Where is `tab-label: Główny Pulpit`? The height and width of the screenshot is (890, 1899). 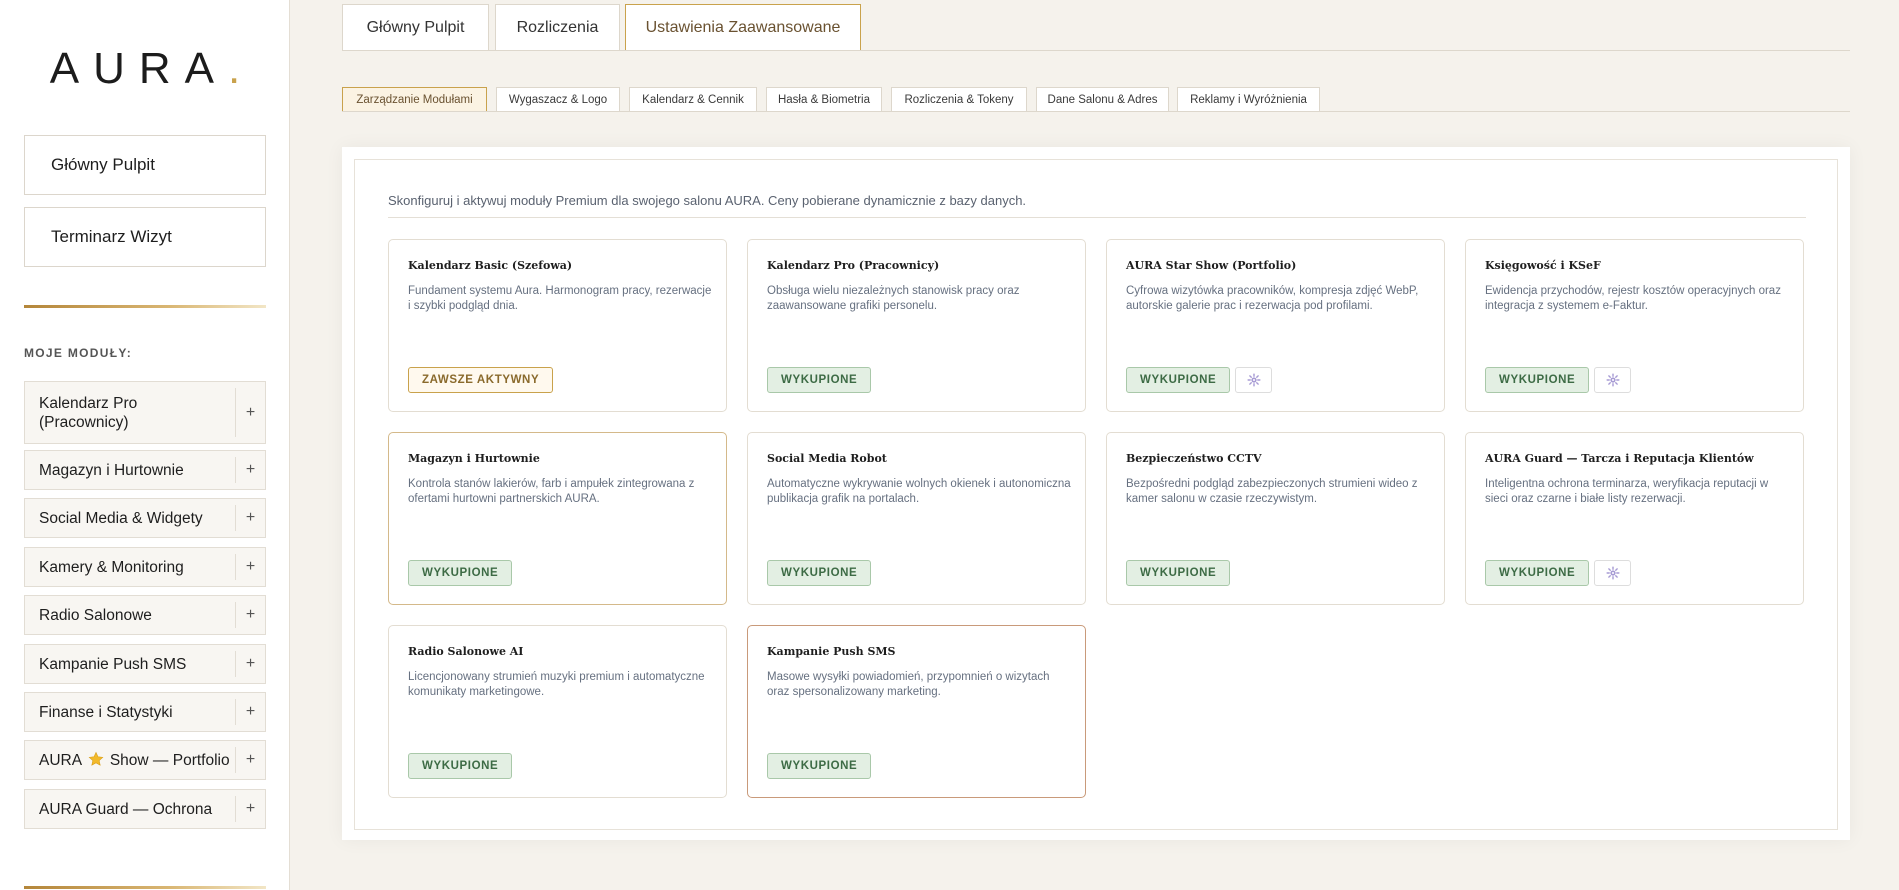
tab-label: Główny Pulpit is located at coordinates (415, 27).